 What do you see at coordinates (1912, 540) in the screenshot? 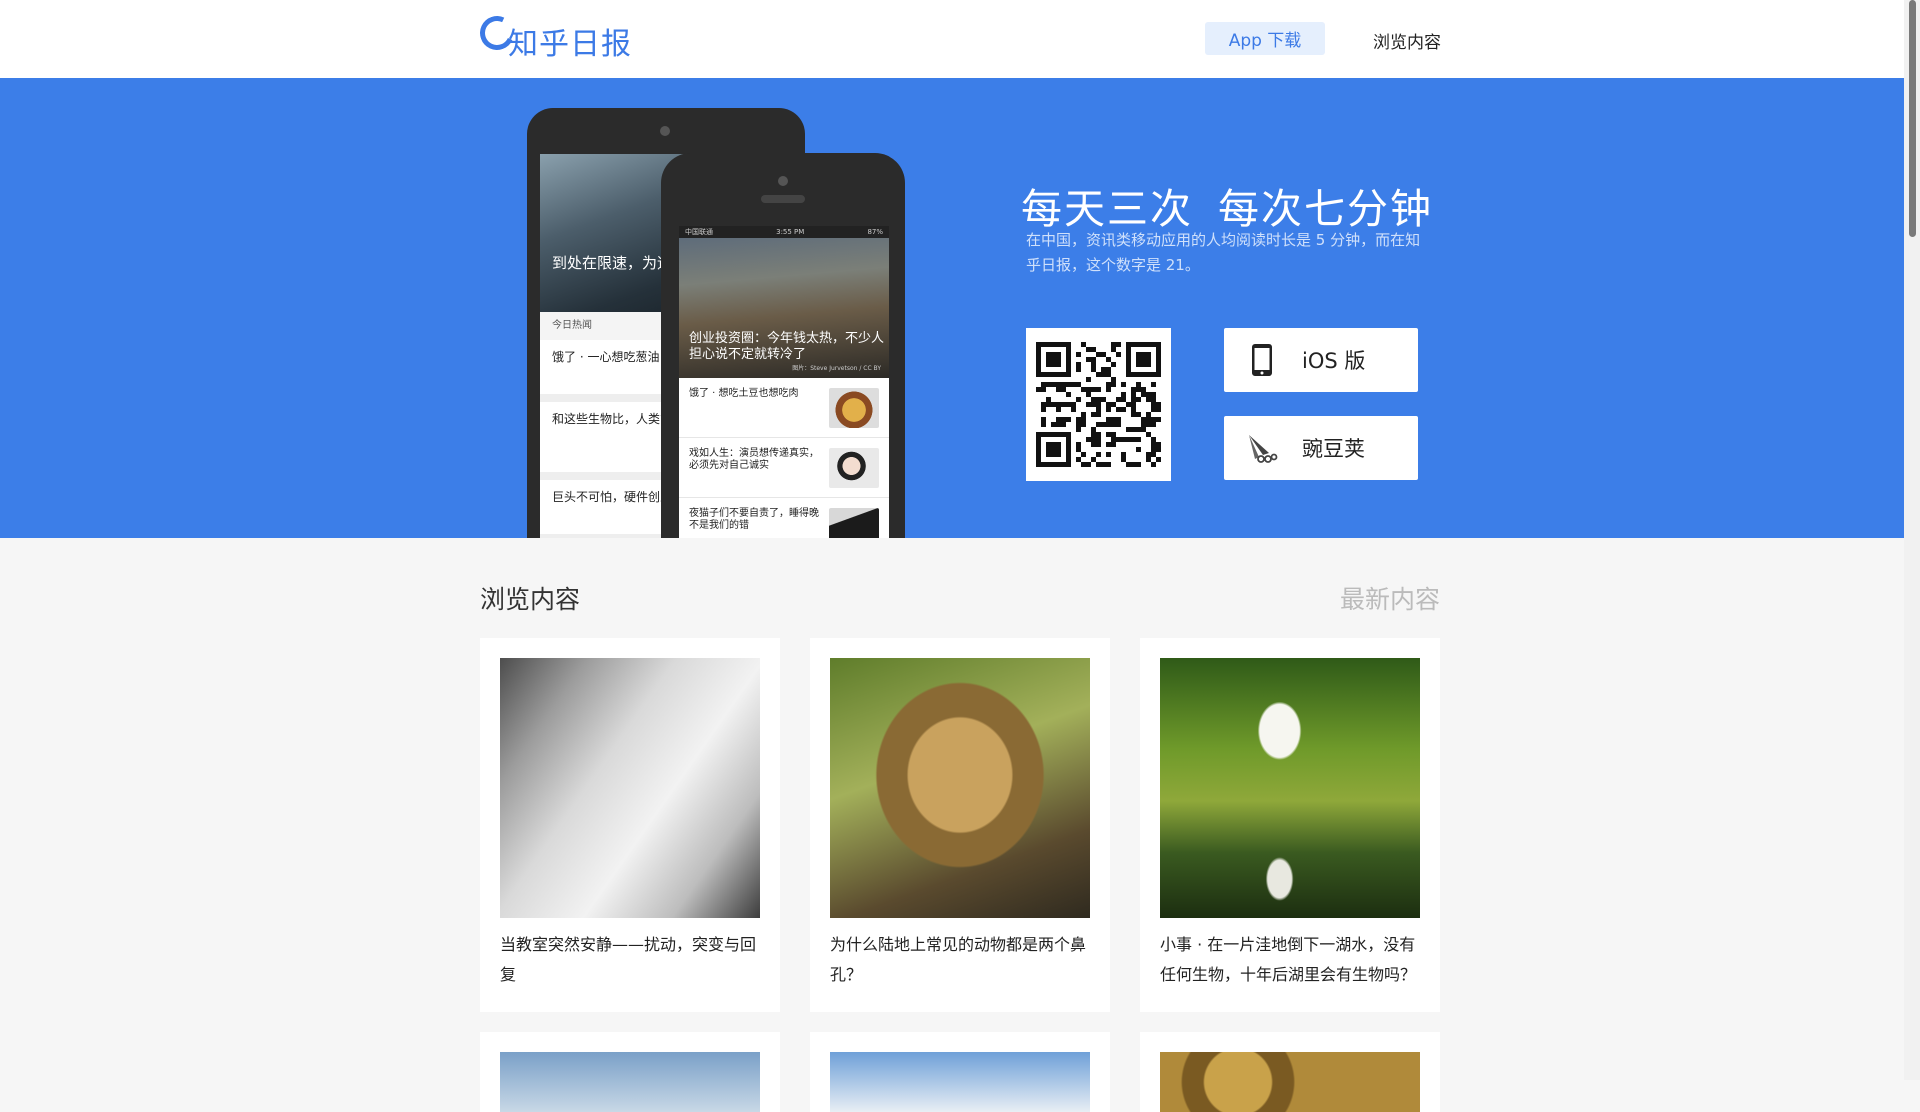
I see `page-scrollbar` at bounding box center [1912, 540].